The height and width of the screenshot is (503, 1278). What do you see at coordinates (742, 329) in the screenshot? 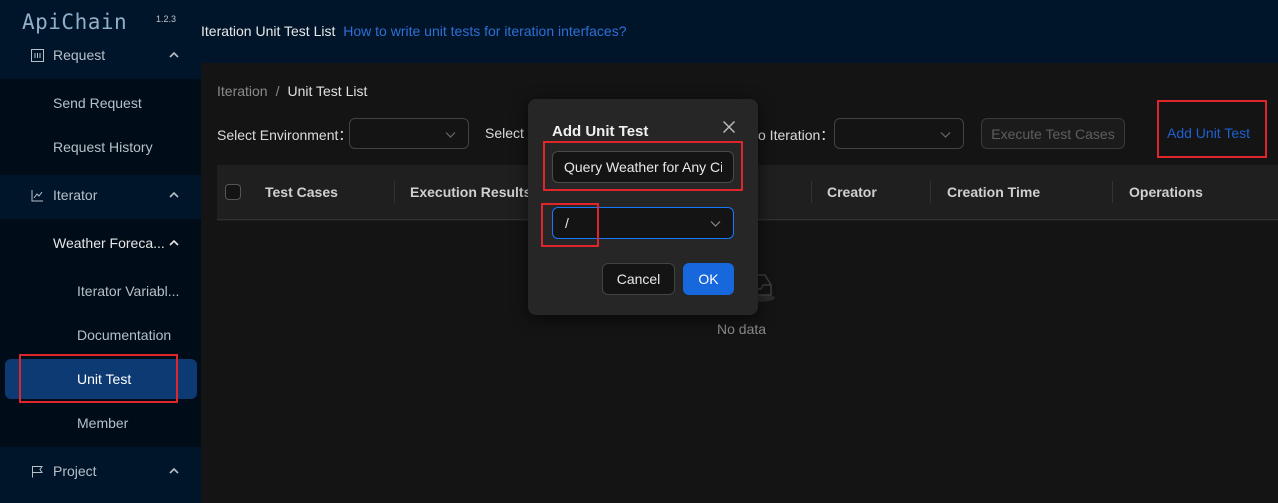
I see `empty-state-text: No data` at bounding box center [742, 329].